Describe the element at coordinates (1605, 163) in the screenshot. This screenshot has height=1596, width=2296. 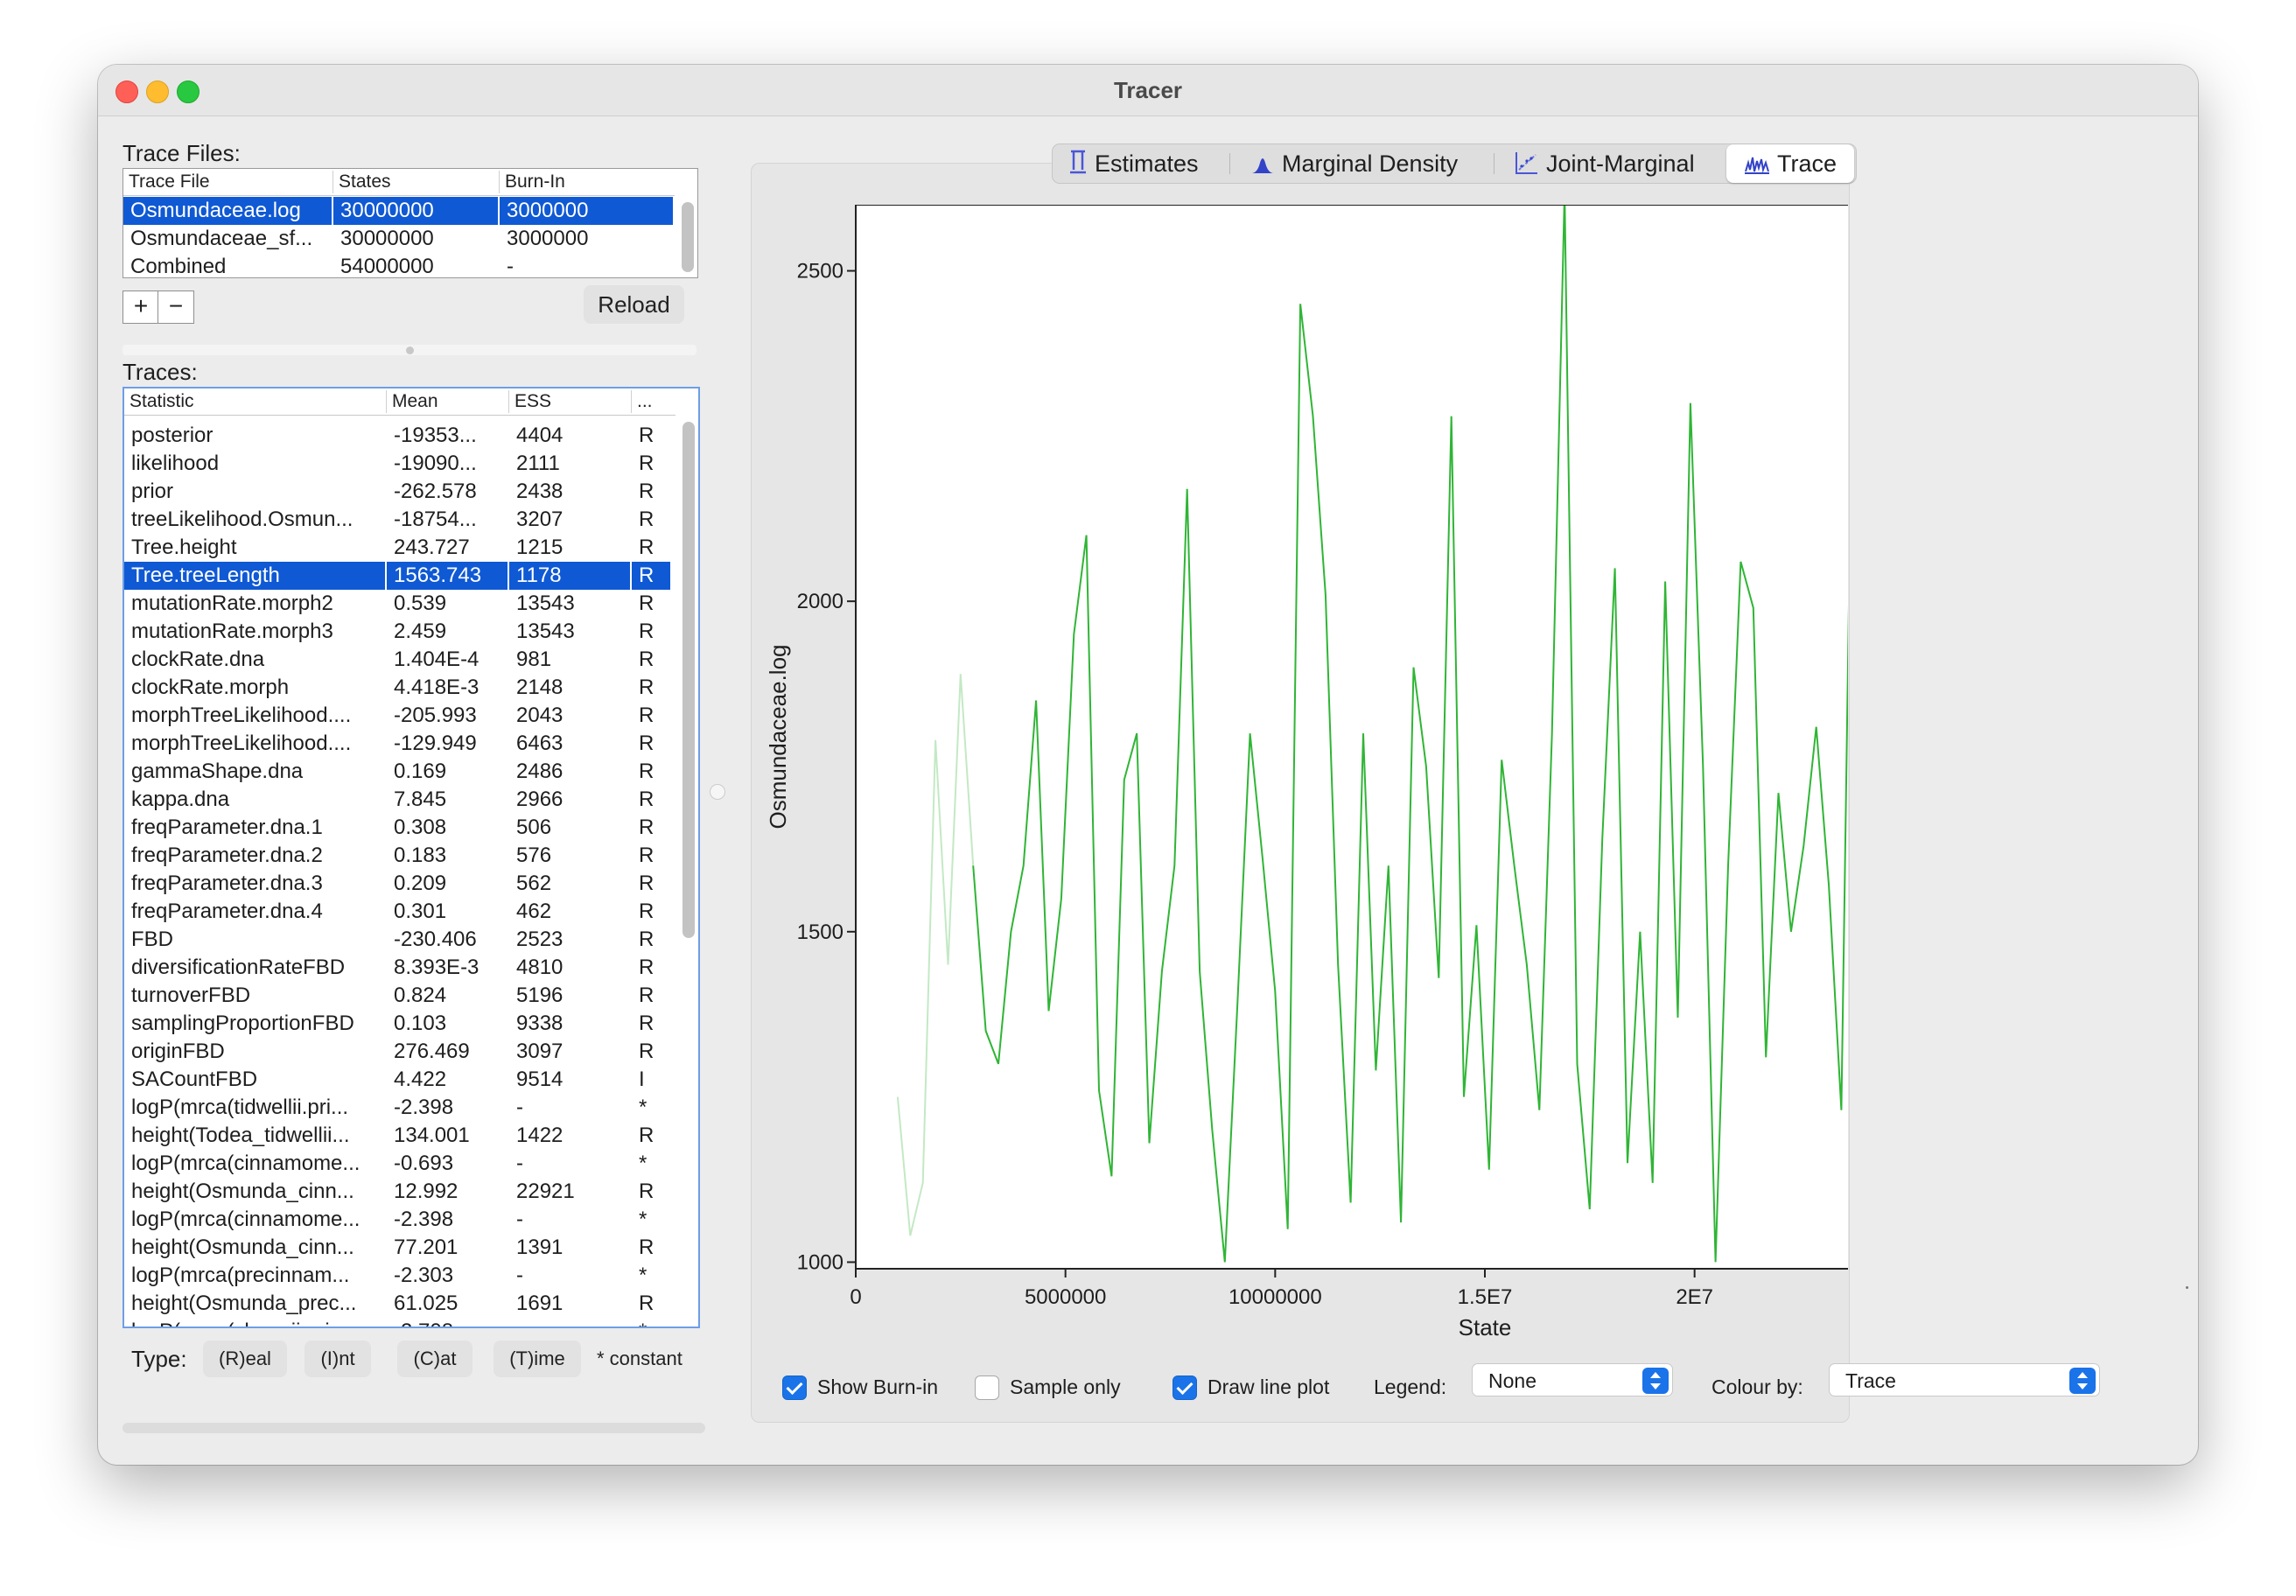
I see `tab-joint-marginal: Joint-Marginal` at that location.